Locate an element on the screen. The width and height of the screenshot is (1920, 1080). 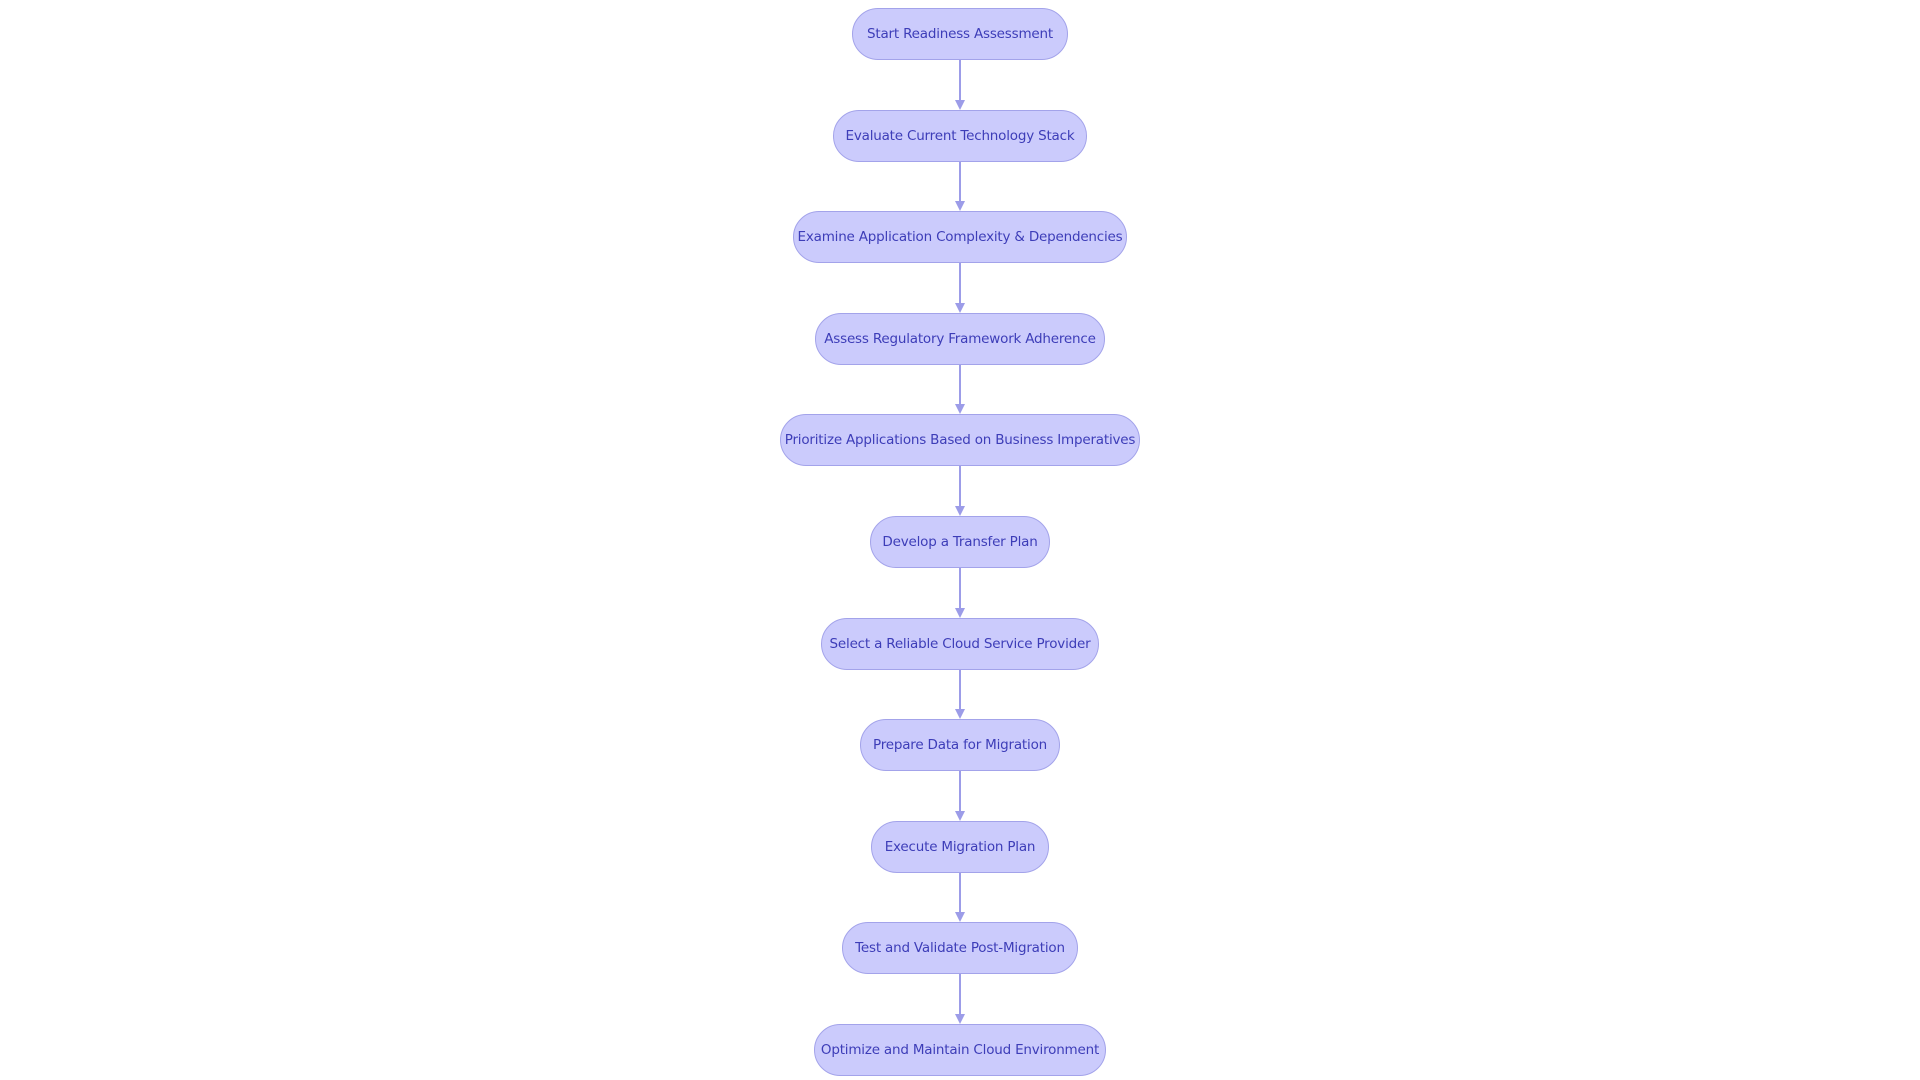
edge-arrow-n5-n6 is located at coordinates (960, 491).